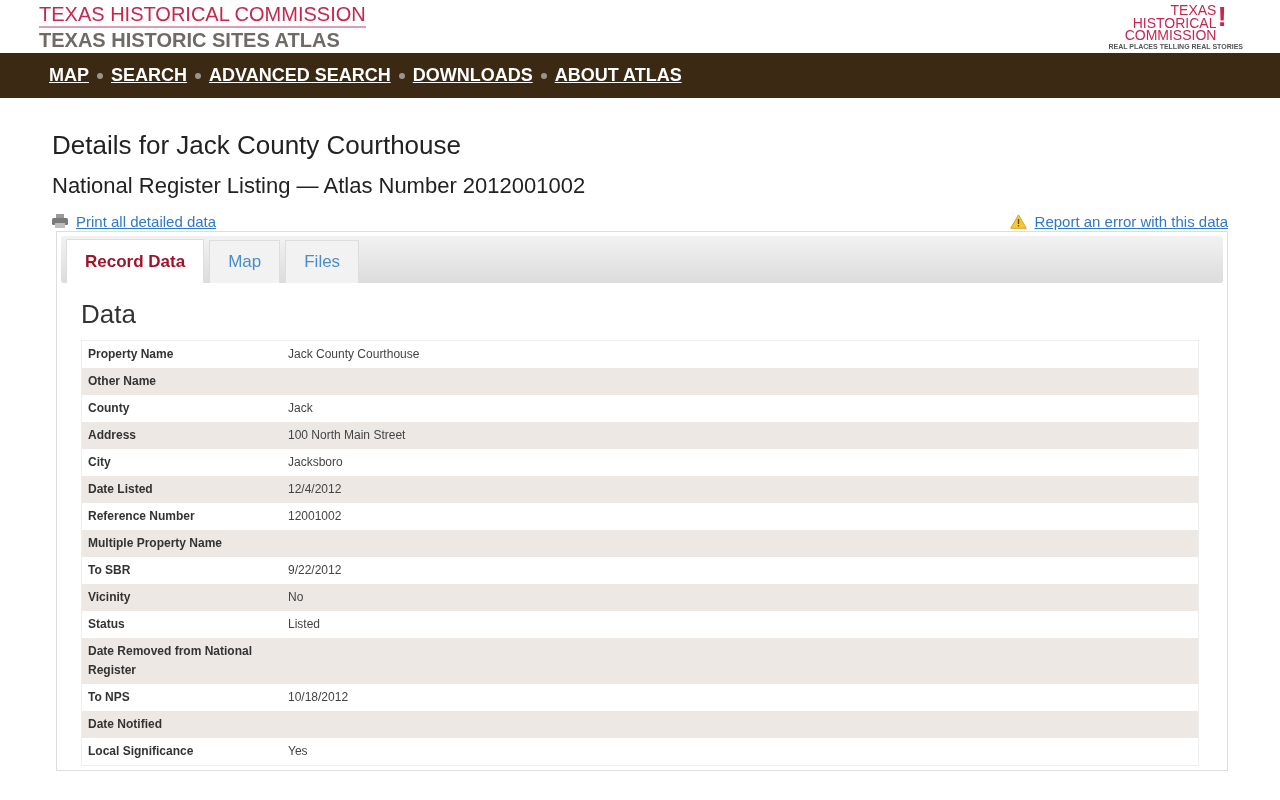 This screenshot has height=800, width=1280. Describe the element at coordinates (347, 435) in the screenshot. I see `field-value: 100 North Main Street` at that location.